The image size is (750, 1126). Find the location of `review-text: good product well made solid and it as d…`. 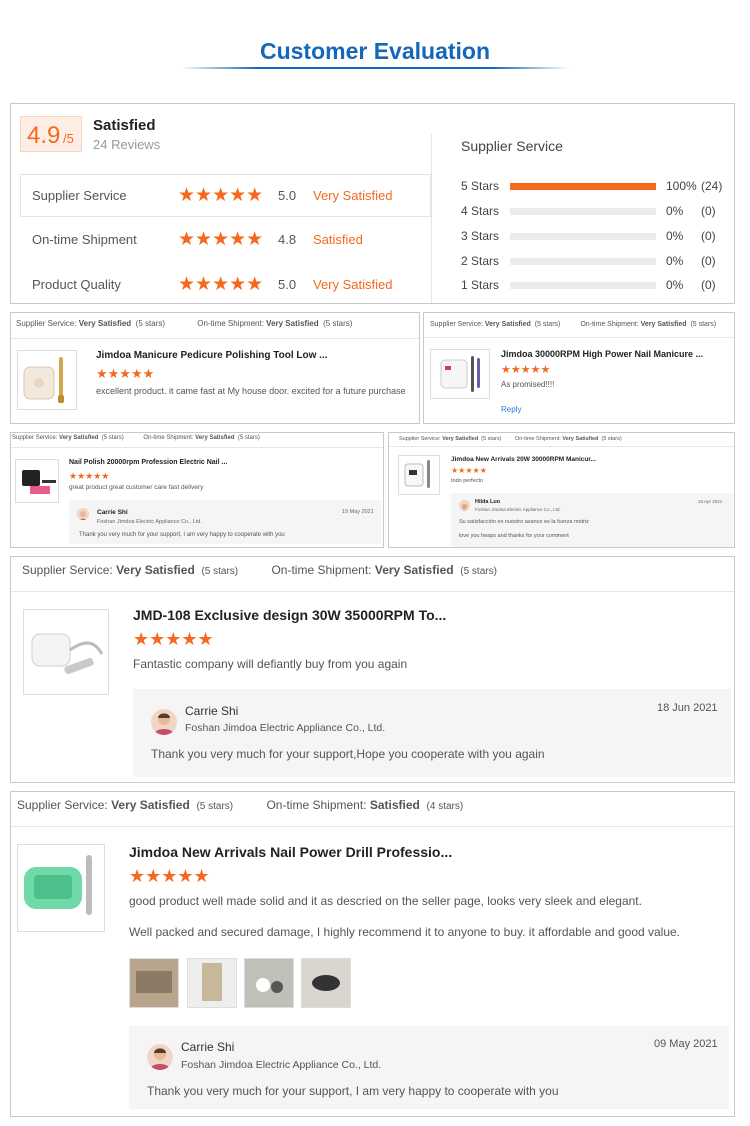

review-text: good product well made solid and it as d… is located at coordinates (385, 901).